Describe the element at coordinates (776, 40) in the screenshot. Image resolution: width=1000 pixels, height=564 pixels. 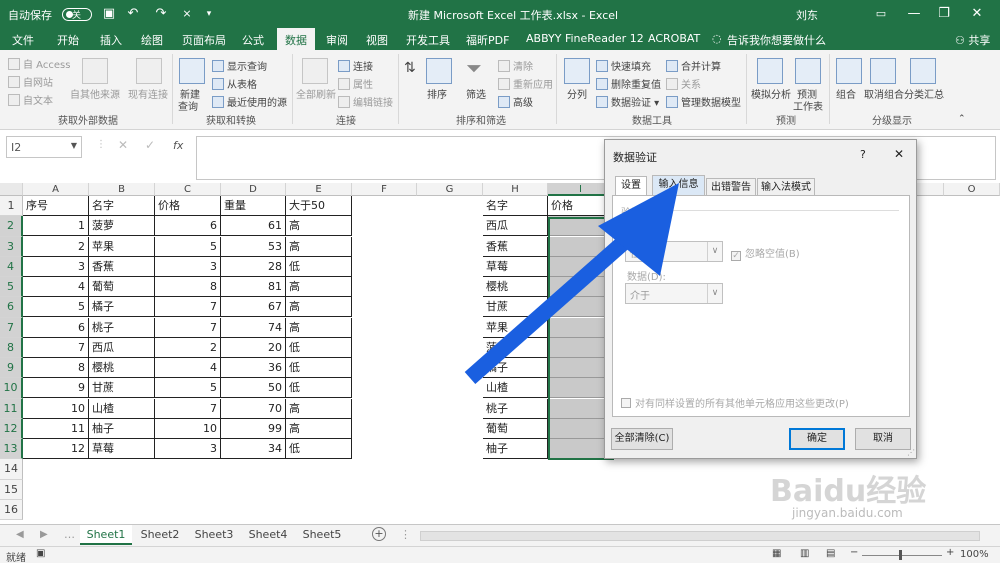
I see `tell-me-input: 告诉我你想要做什么` at that location.